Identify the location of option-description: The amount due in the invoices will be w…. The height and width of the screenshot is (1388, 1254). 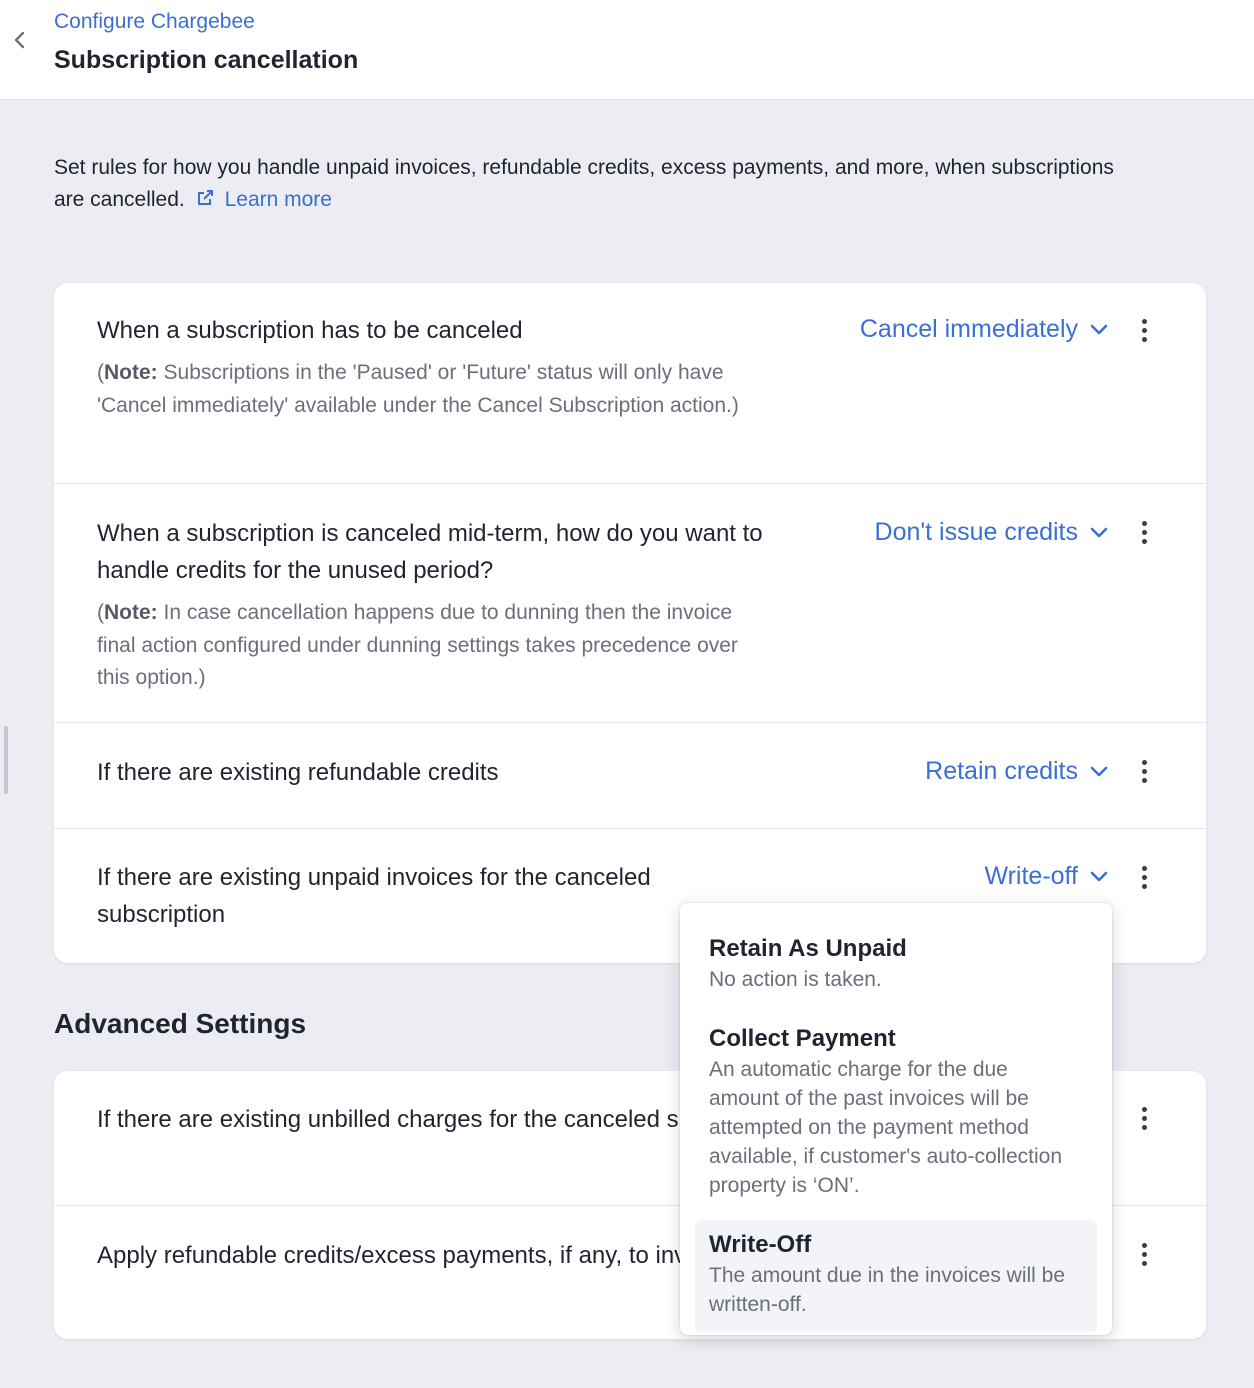
(887, 1290).